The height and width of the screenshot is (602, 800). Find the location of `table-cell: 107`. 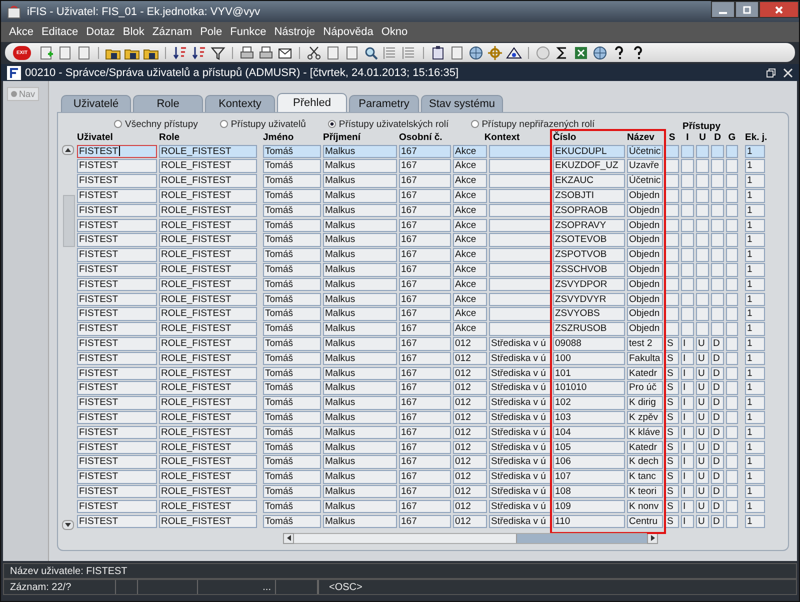

table-cell: 107 is located at coordinates (589, 477).